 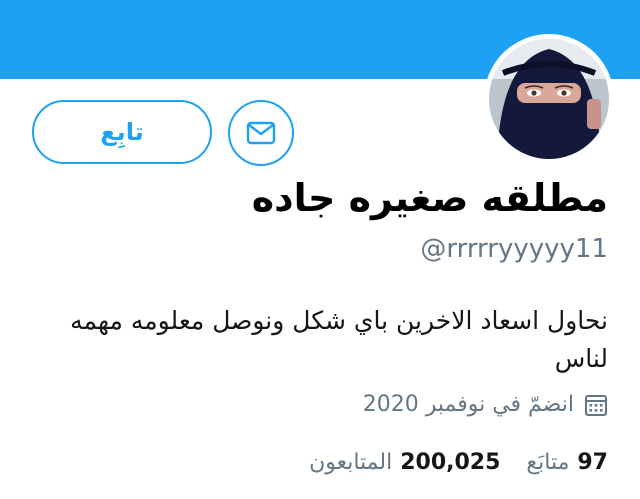 What do you see at coordinates (429, 198) in the screenshot?
I see `profile-display-name: مطلقه صغيره جاده` at bounding box center [429, 198].